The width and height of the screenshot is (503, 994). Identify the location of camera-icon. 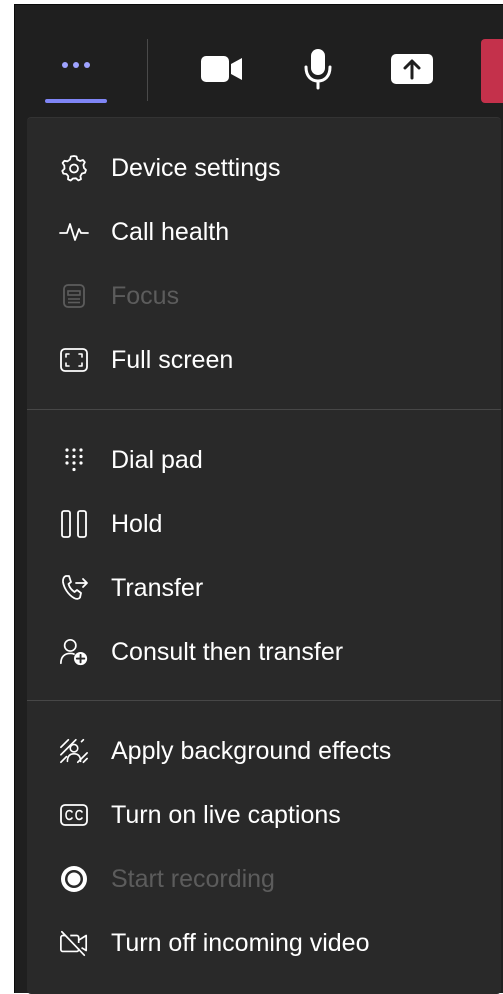
(221, 69).